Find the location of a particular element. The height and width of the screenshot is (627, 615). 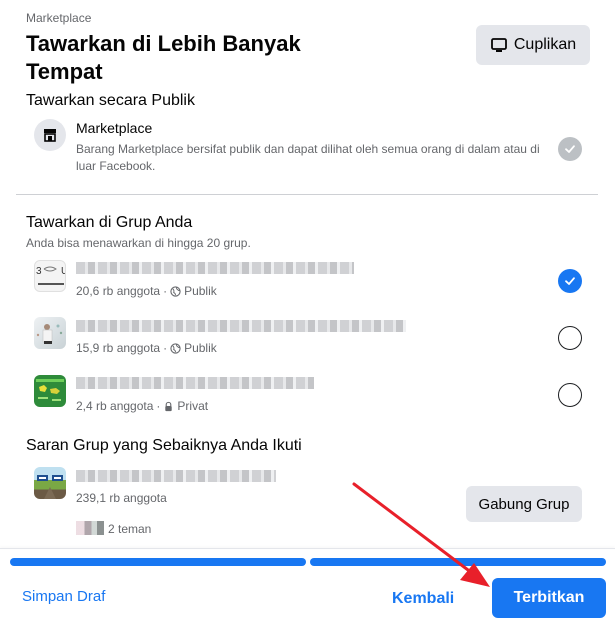

page-title: Tawarkan di Lebih Banyak Tempat is located at coordinates (163, 57).